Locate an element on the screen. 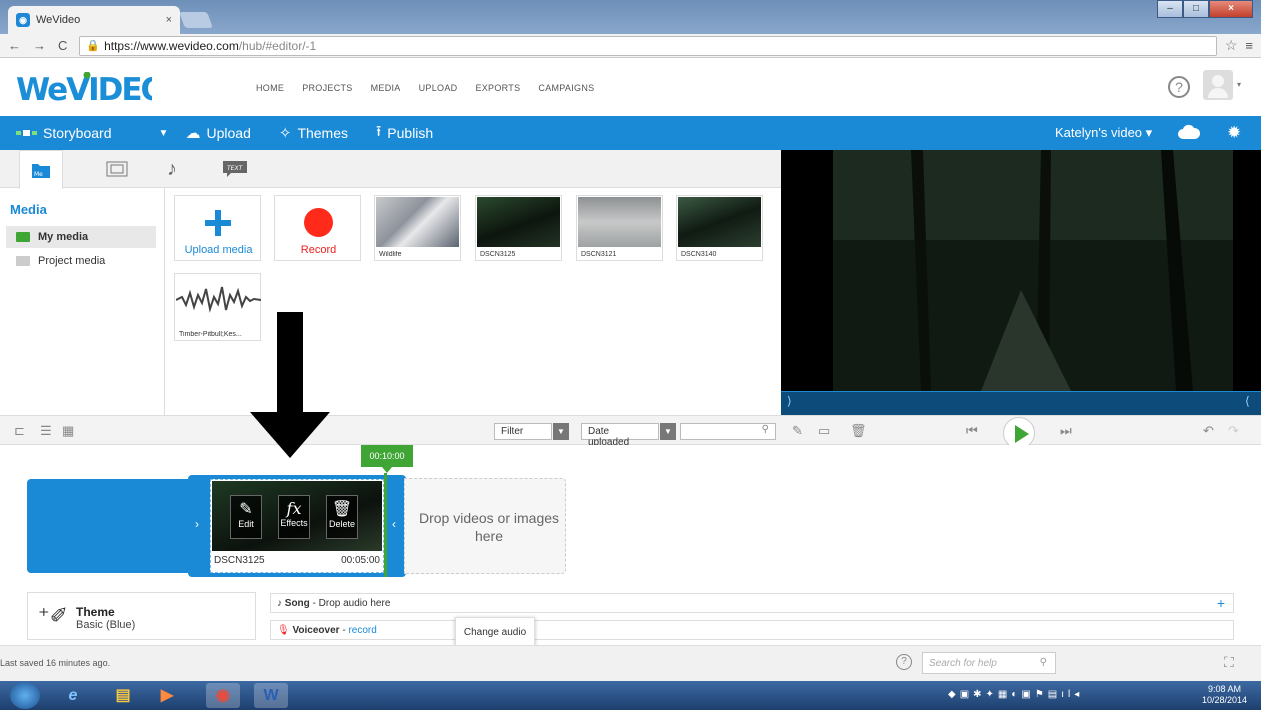 Image resolution: width=1261 pixels, height=710 pixels. tab-transitions is located at coordinates (117, 169).